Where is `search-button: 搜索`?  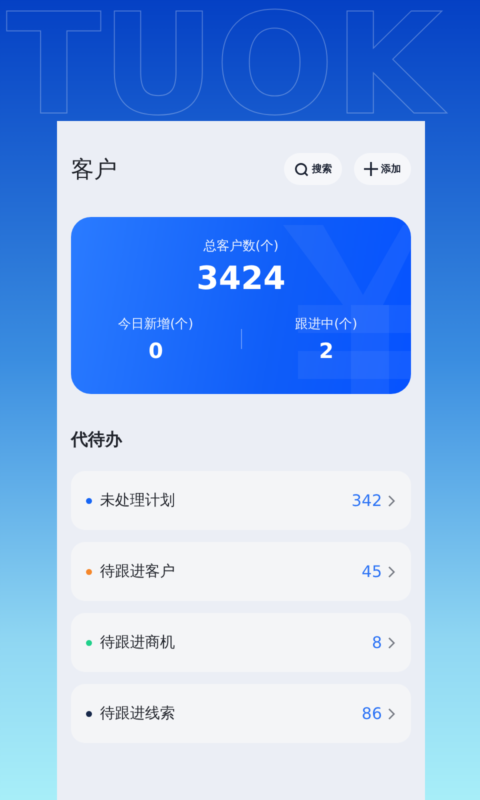
search-button: 搜索 is located at coordinates (313, 169).